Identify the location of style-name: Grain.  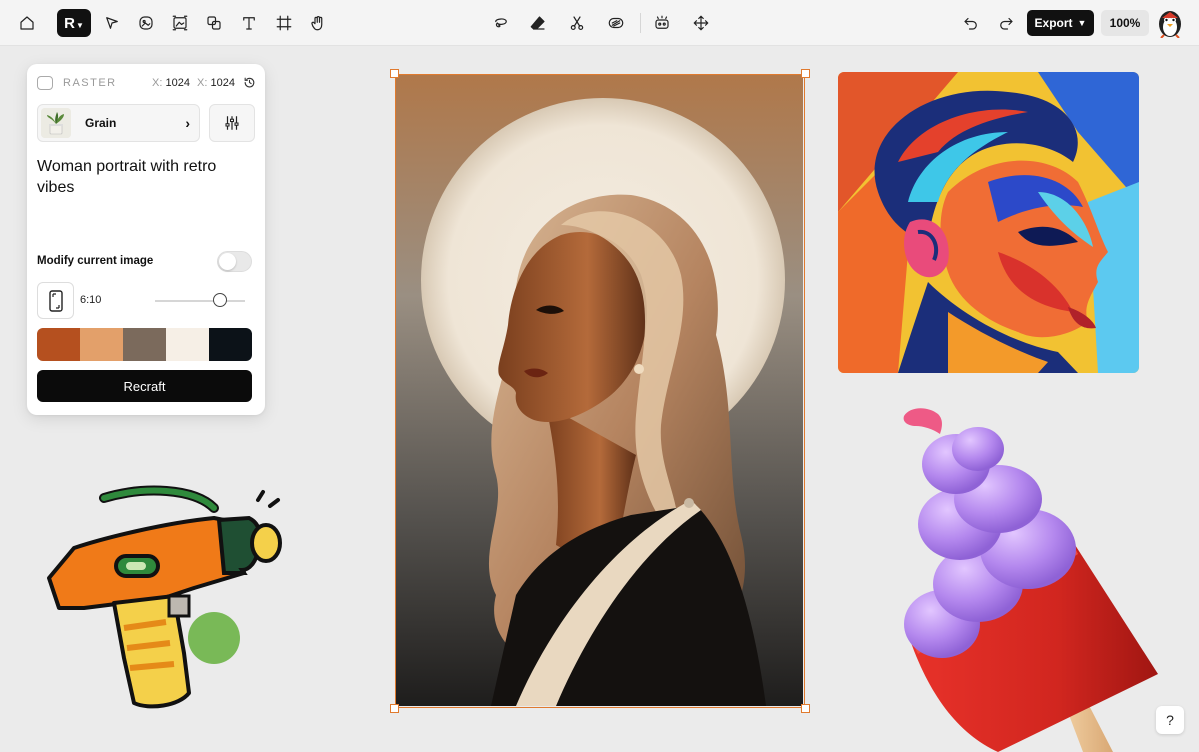
(101, 123).